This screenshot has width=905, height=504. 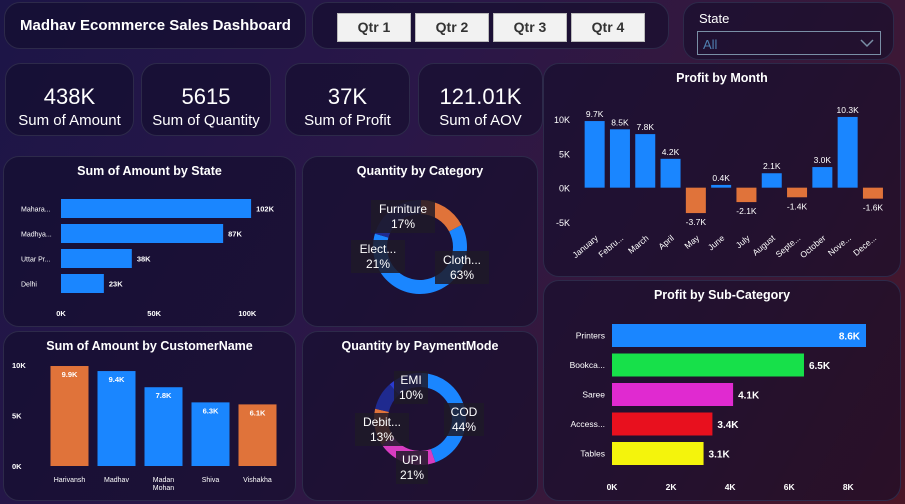 I want to click on category-label: Delhi, so click(x=29, y=285).